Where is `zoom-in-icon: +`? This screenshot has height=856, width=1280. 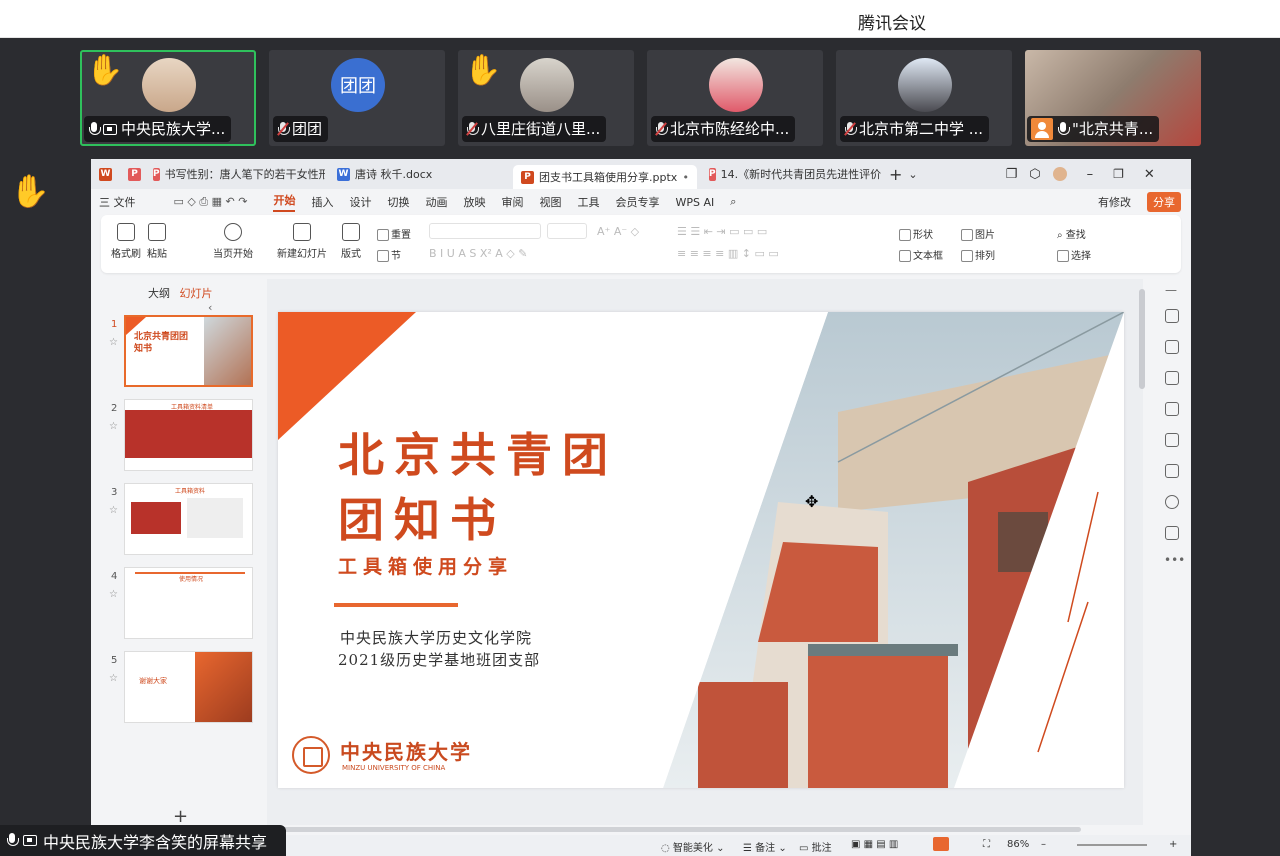 zoom-in-icon: + is located at coordinates (1173, 844).